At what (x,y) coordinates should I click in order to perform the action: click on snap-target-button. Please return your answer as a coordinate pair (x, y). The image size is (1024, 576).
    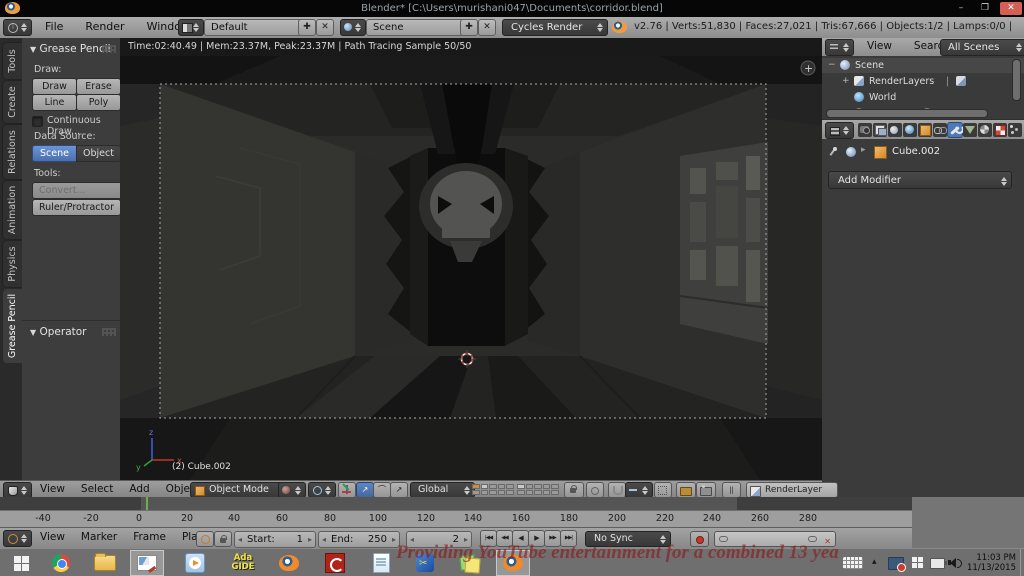
    Looking at the image, I should click on (663, 490).